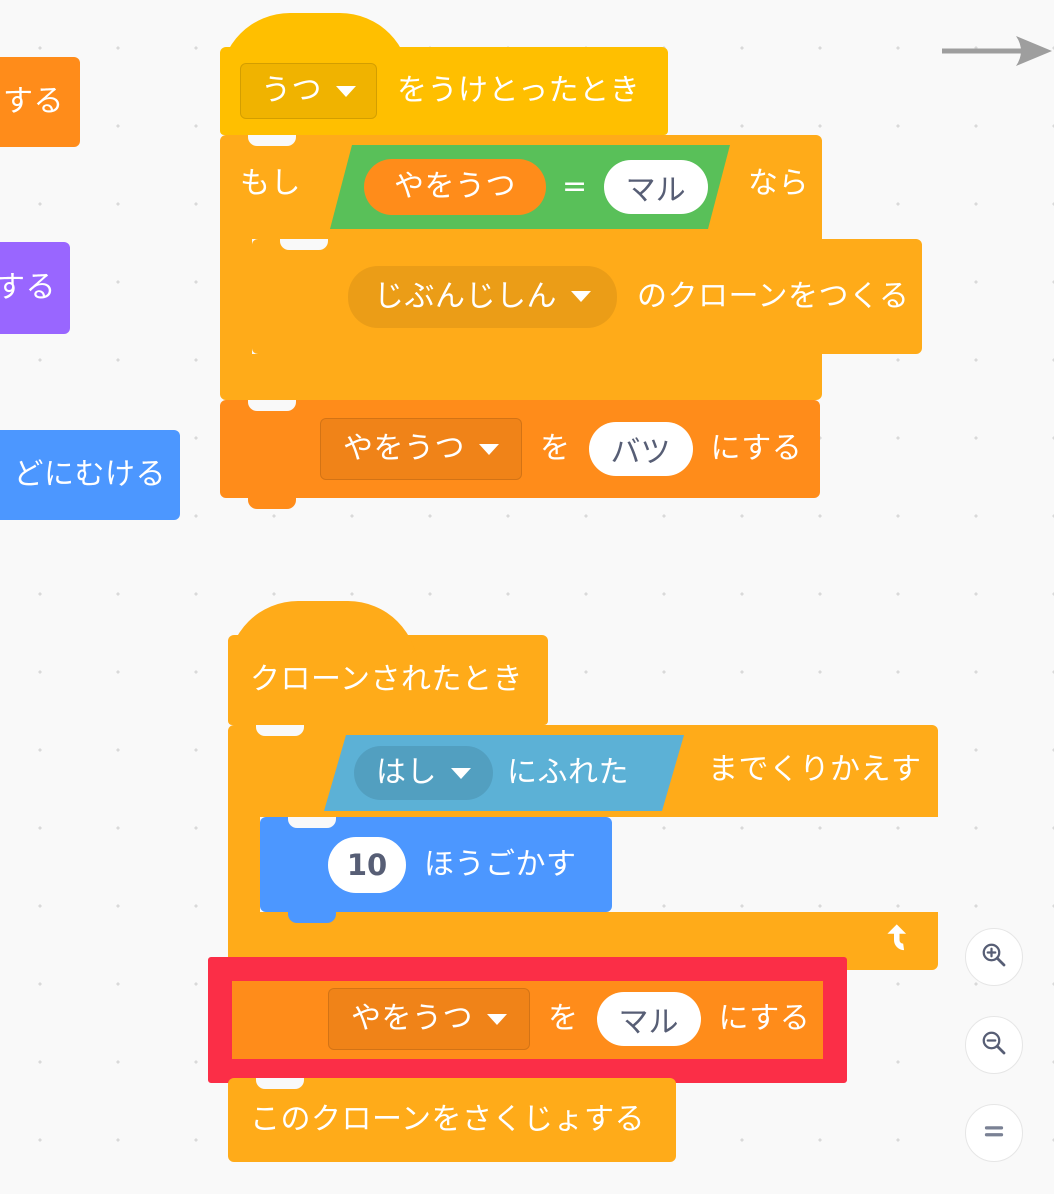 Image resolution: width=1054 pixels, height=1194 pixels. Describe the element at coordinates (270, 183) in the screenshot. I see `if-keyword-label: もし` at that location.